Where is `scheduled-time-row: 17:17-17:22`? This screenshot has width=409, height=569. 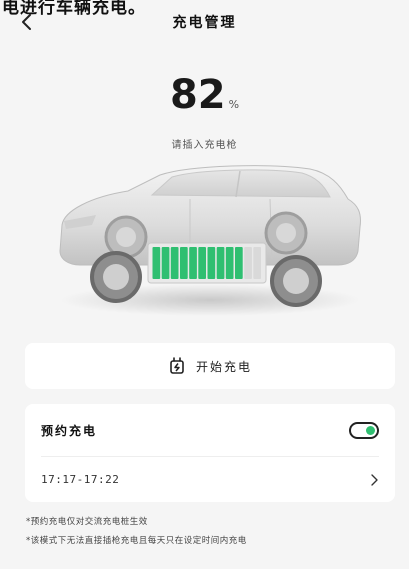
scheduled-time-row: 17:17-17:22 is located at coordinates (210, 479).